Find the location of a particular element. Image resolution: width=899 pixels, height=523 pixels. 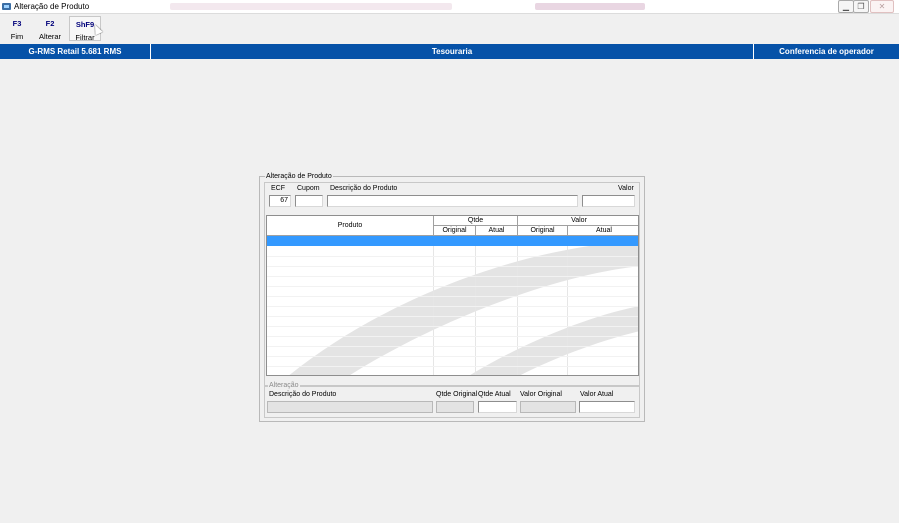

minimize-button: ▁ is located at coordinates (846, 6).